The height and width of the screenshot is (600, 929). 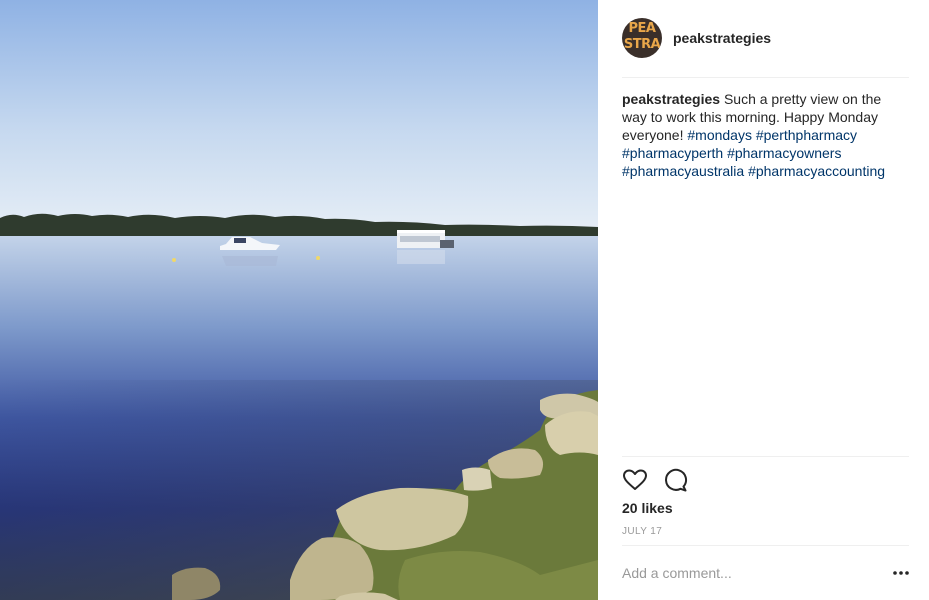 What do you see at coordinates (755, 573) in the screenshot?
I see `comment-input` at bounding box center [755, 573].